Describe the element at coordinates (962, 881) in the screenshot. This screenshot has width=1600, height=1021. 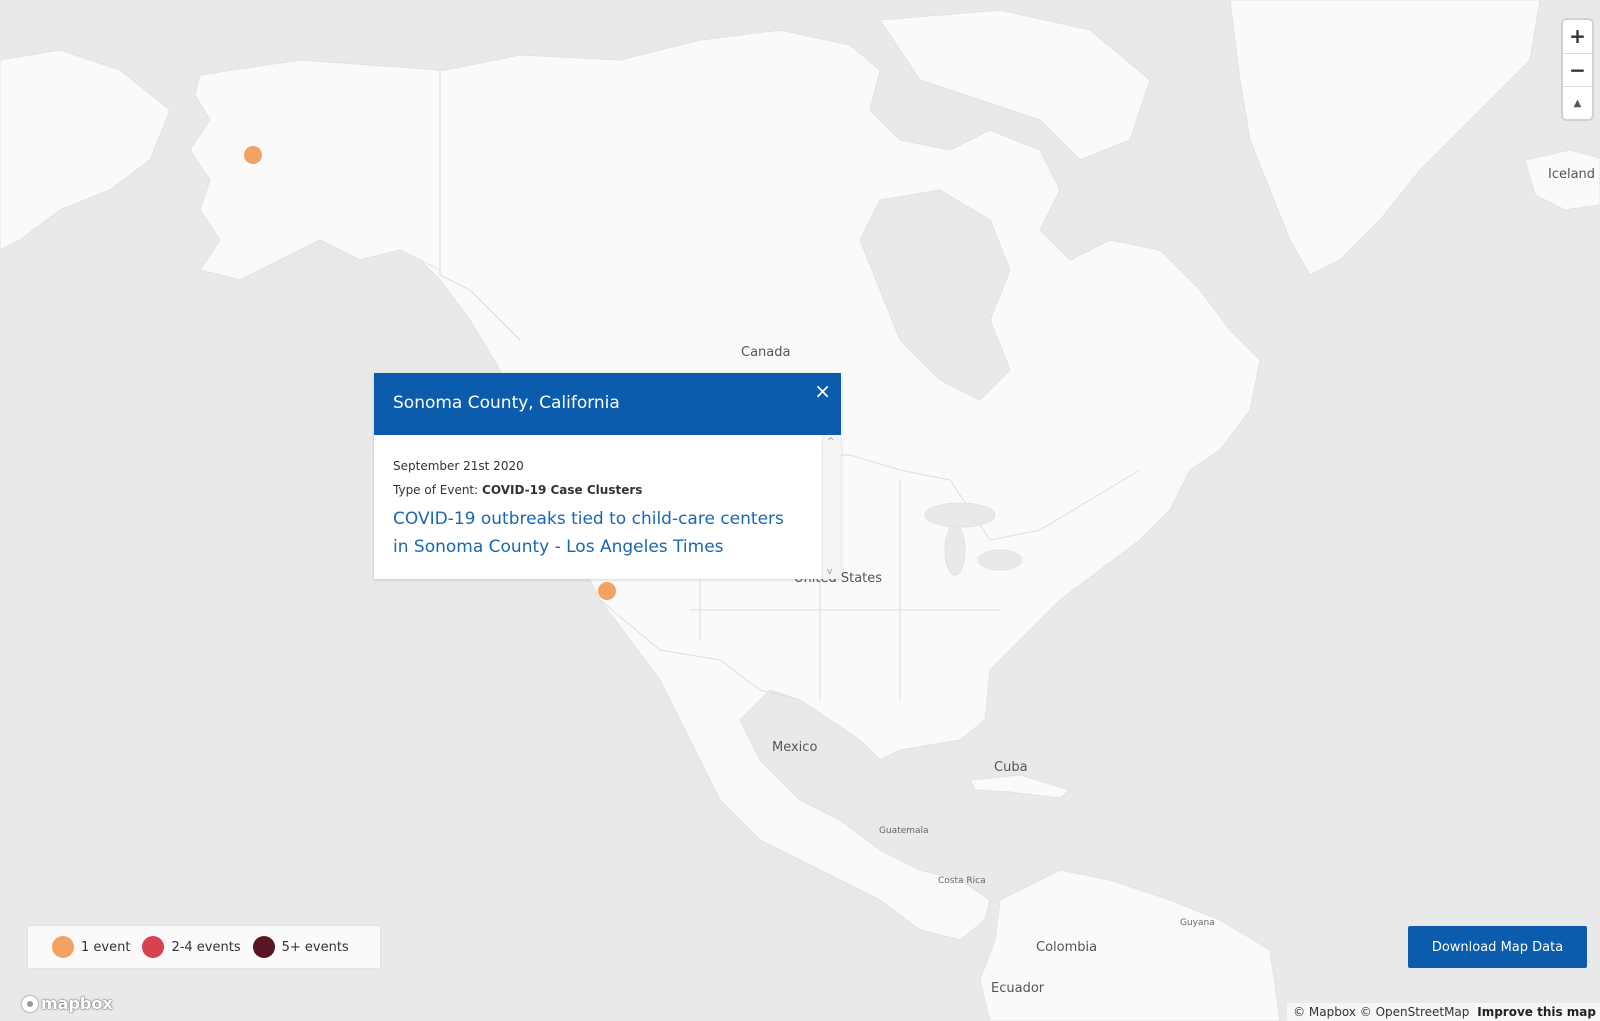
I see `label-costa-rica: Costa Rica` at that location.